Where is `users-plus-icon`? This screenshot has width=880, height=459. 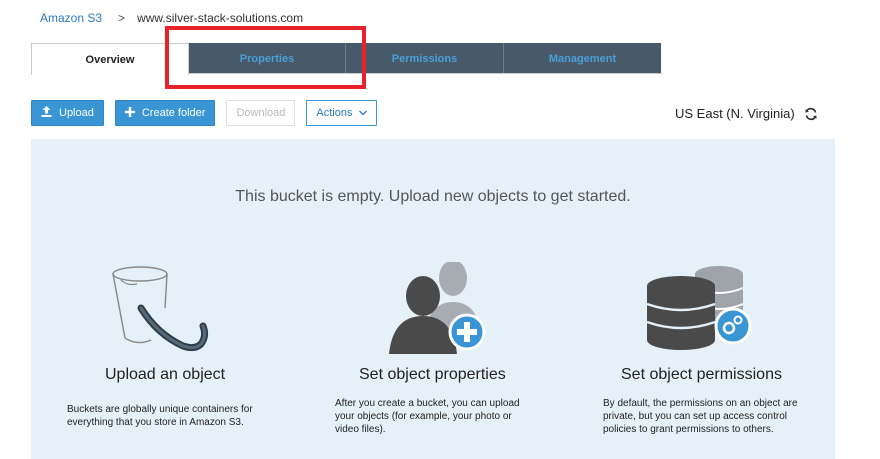
users-plus-icon is located at coordinates (439, 313).